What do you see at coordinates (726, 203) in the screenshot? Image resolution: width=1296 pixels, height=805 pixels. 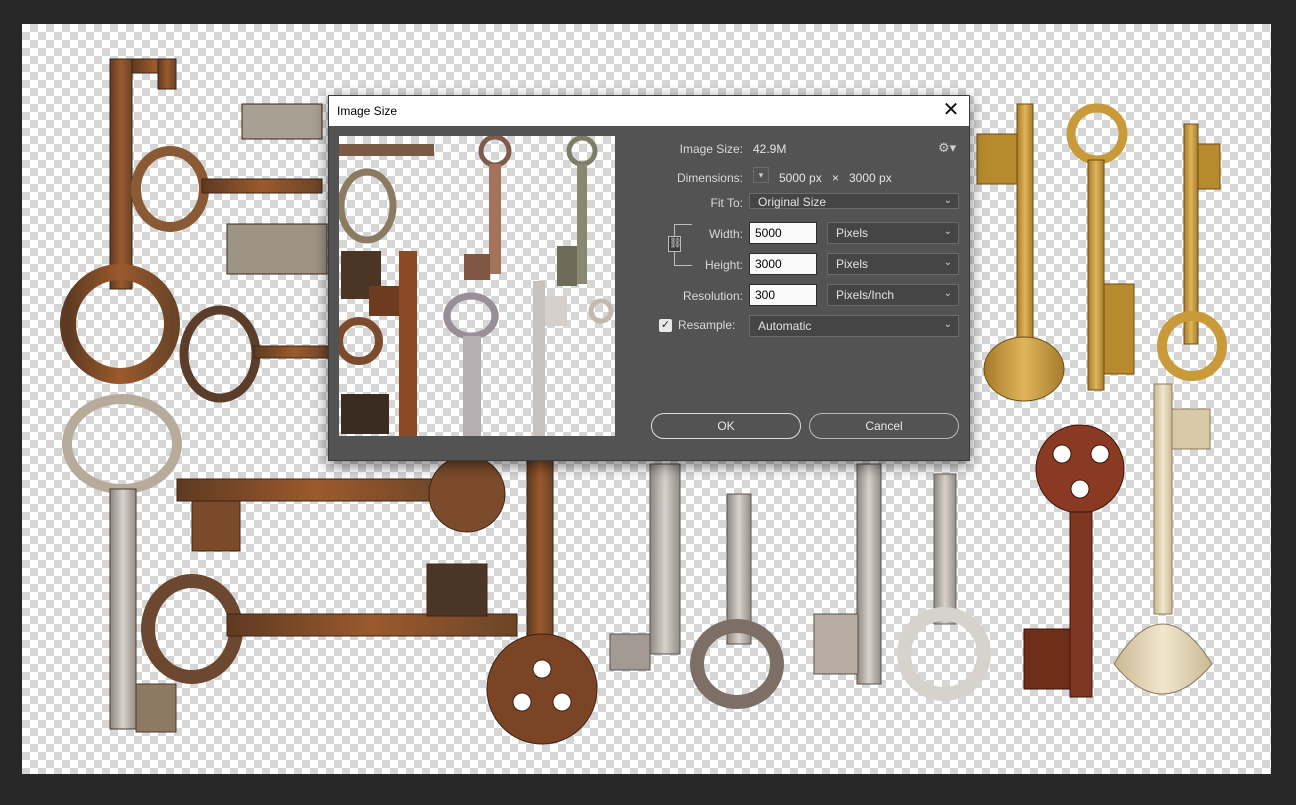 I see `fit-to-label: Fit To:` at bounding box center [726, 203].